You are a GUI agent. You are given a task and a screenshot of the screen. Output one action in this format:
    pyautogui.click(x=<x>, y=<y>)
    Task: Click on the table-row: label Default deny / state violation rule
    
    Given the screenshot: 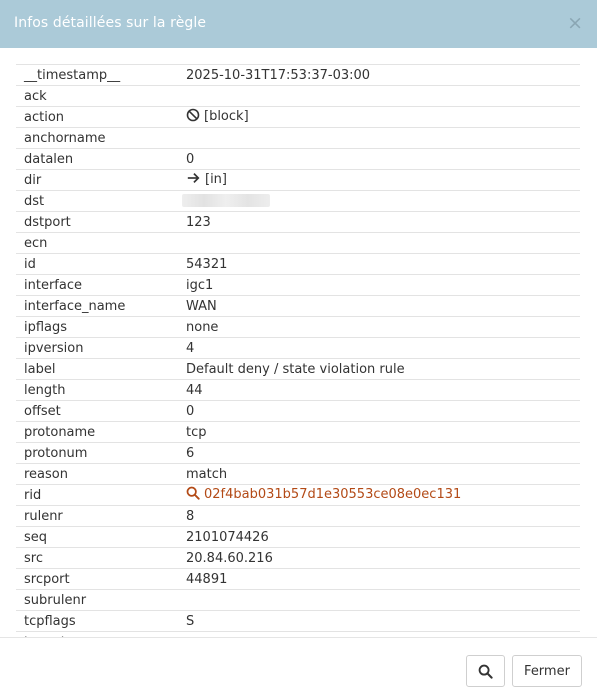 What is the action you would take?
    pyautogui.click(x=298, y=369)
    